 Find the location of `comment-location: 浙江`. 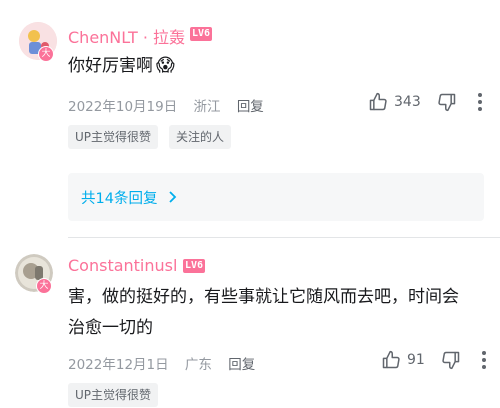

comment-location: 浙江 is located at coordinates (207, 107).